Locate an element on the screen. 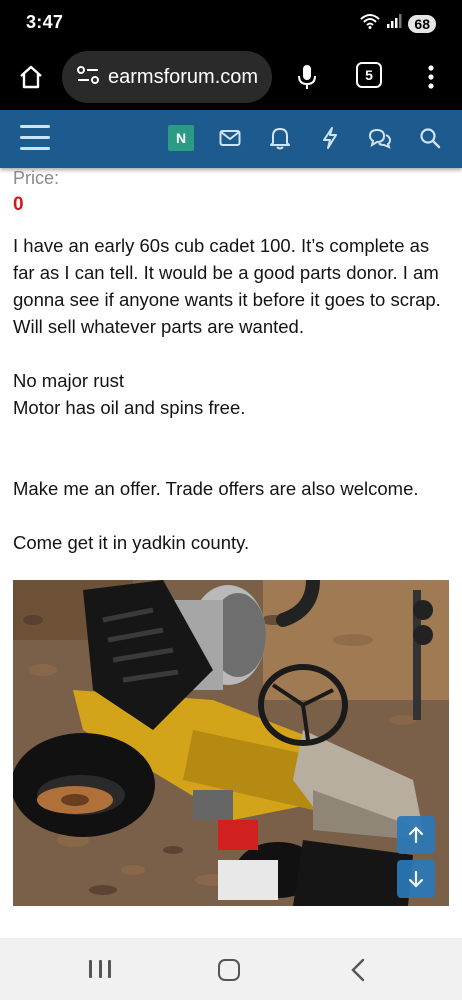 This screenshot has height=1000, width=462. arrow-down-icon is located at coordinates (416, 879).